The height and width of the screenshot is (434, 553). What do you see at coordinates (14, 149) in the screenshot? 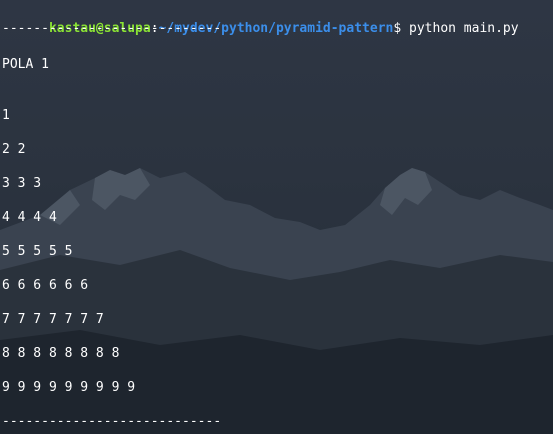
I see `pyramid-row: 2 2` at bounding box center [14, 149].